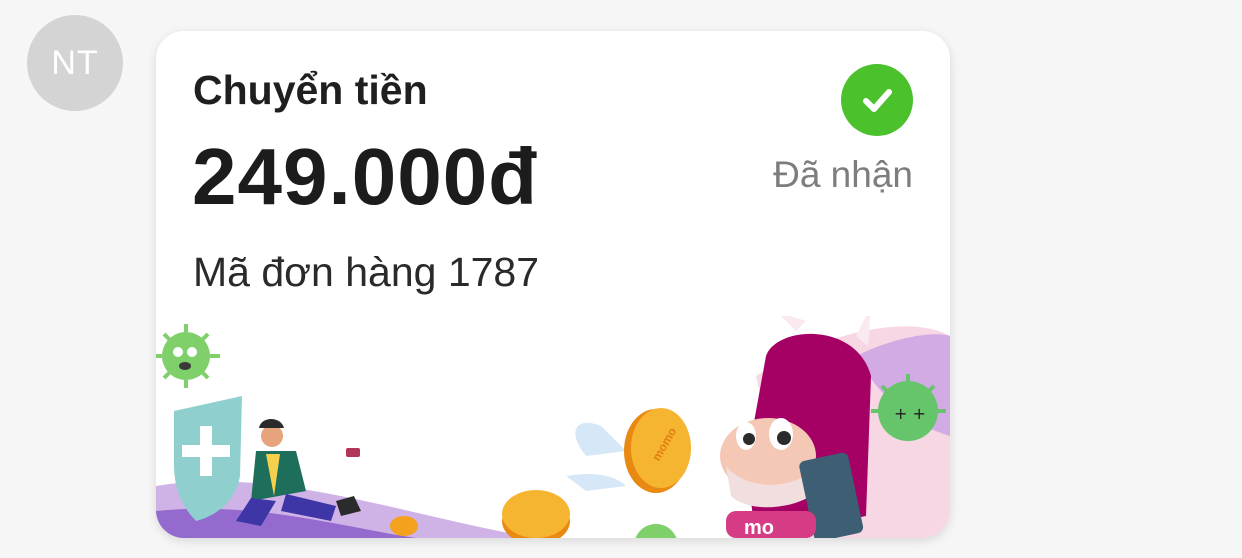  Describe the element at coordinates (366, 272) in the screenshot. I see `order-number: Mã đơn hàng 1787` at that location.